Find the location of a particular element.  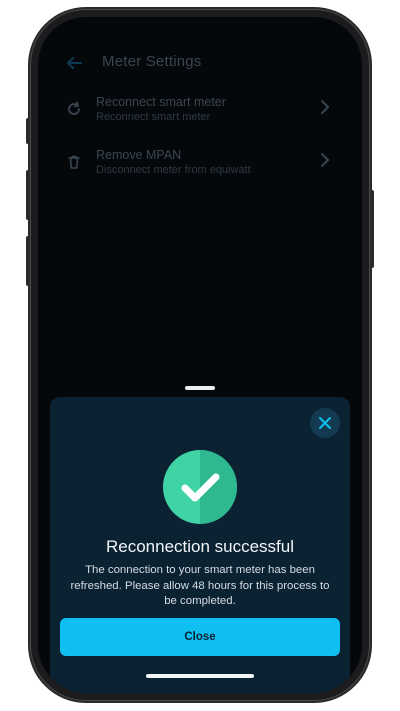

sheet-drag-handle is located at coordinates (200, 388).